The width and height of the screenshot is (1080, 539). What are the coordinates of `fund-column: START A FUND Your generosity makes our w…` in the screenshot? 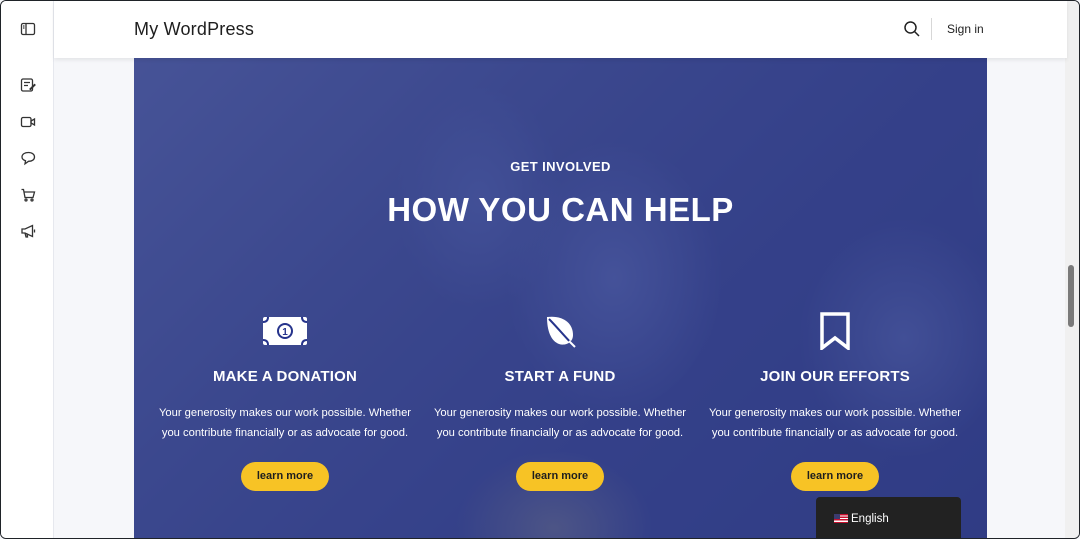 It's located at (560, 401).